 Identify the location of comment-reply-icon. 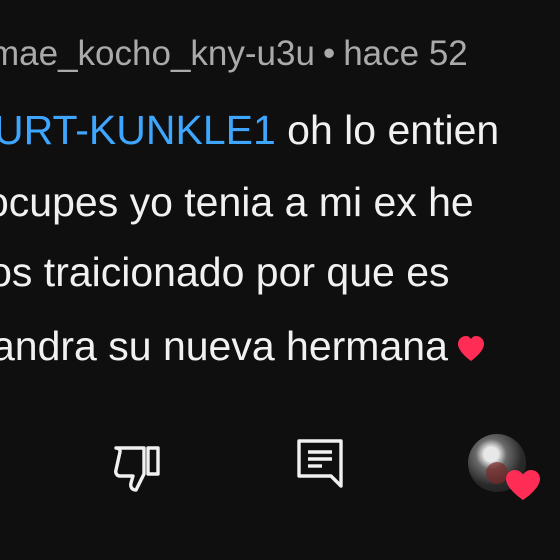
(320, 463).